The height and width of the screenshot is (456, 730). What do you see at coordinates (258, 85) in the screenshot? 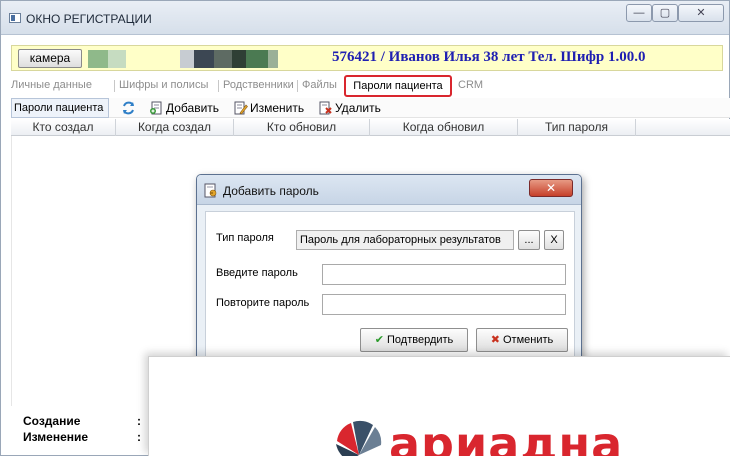
I see `tab-relatives: Родственники` at bounding box center [258, 85].